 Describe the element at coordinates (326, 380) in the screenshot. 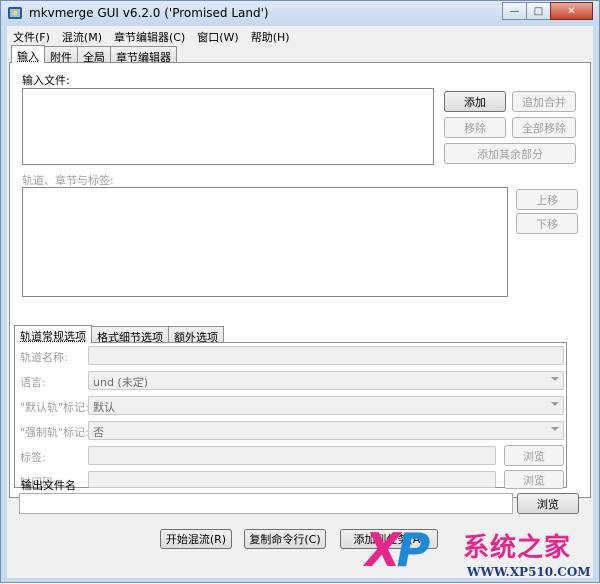

I see `language-select: und (未定)` at that location.